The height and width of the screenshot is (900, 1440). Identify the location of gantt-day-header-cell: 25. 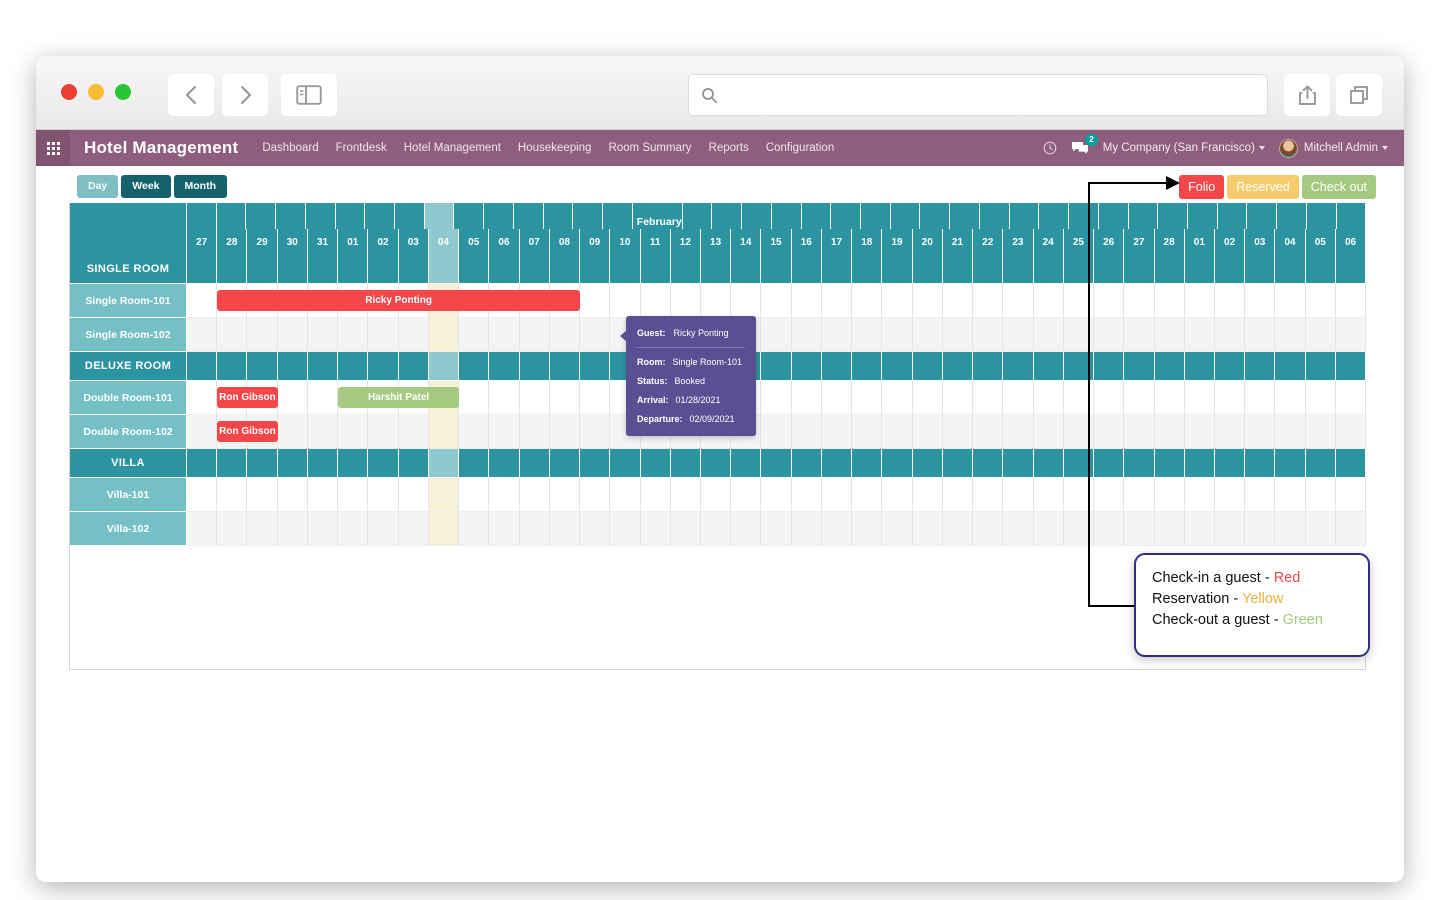
(1079, 242).